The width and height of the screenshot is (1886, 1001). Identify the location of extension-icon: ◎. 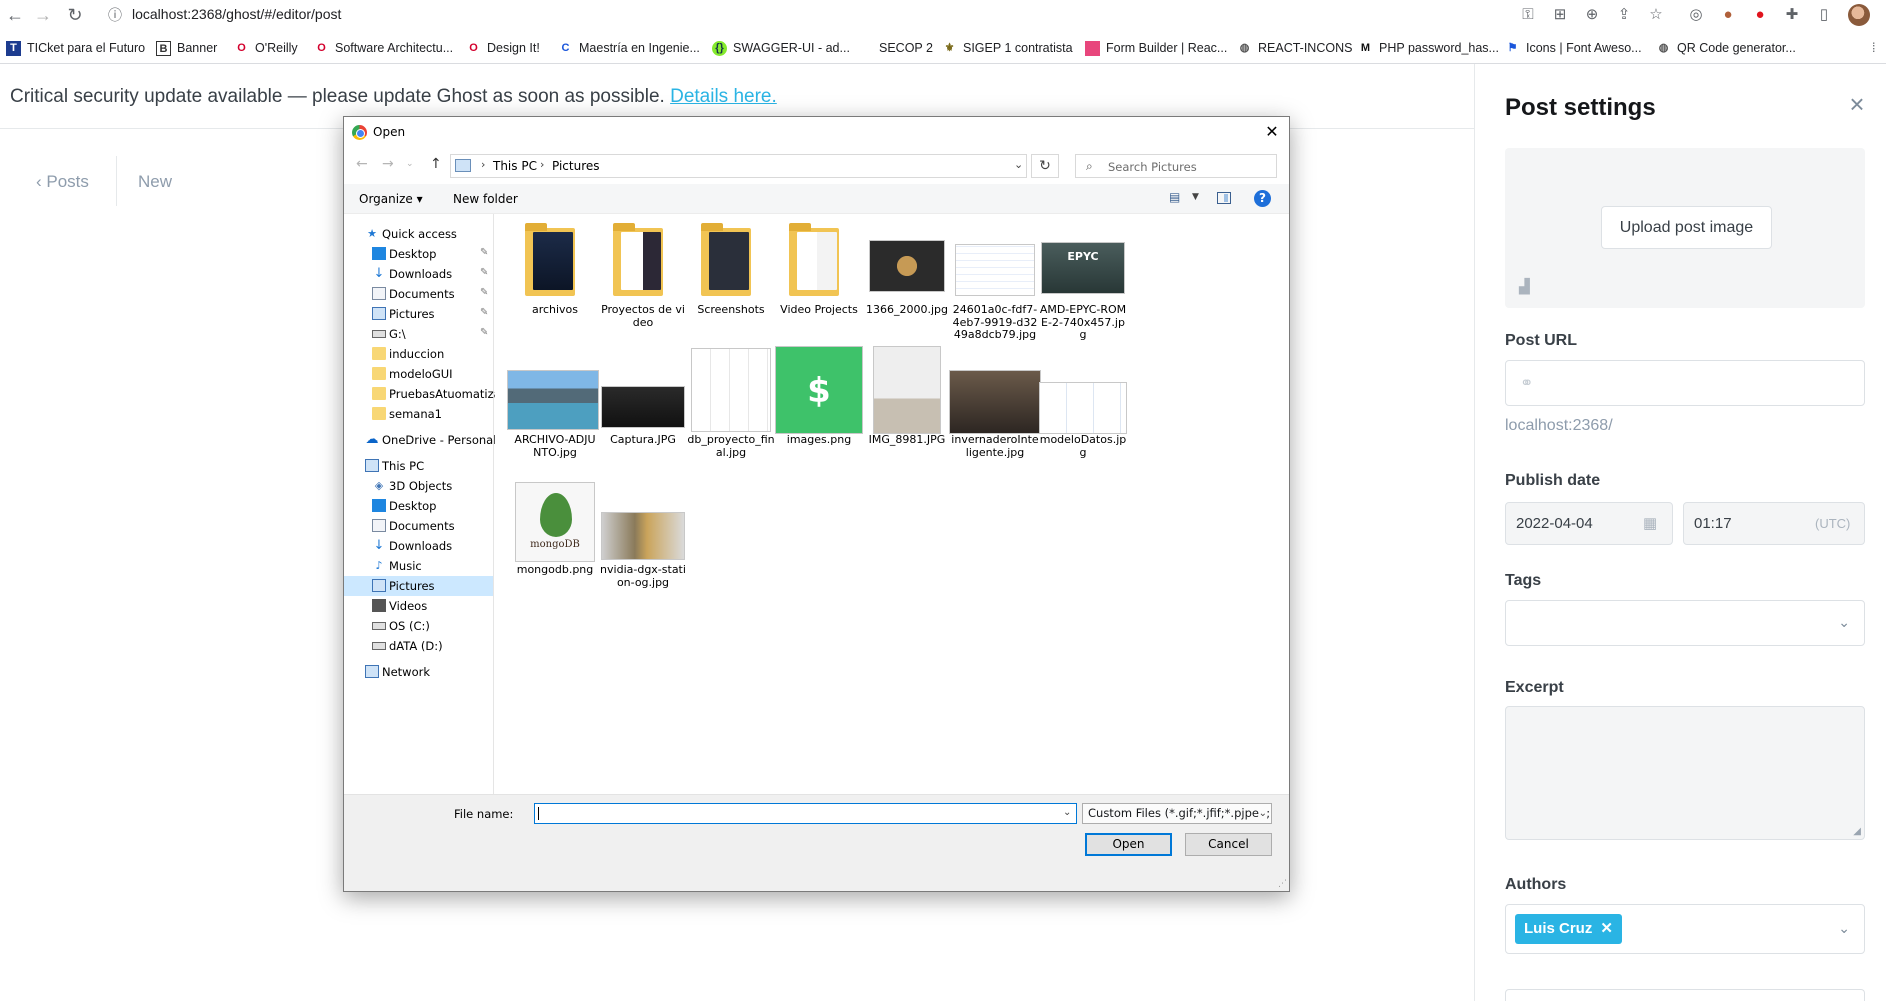
(1696, 15).